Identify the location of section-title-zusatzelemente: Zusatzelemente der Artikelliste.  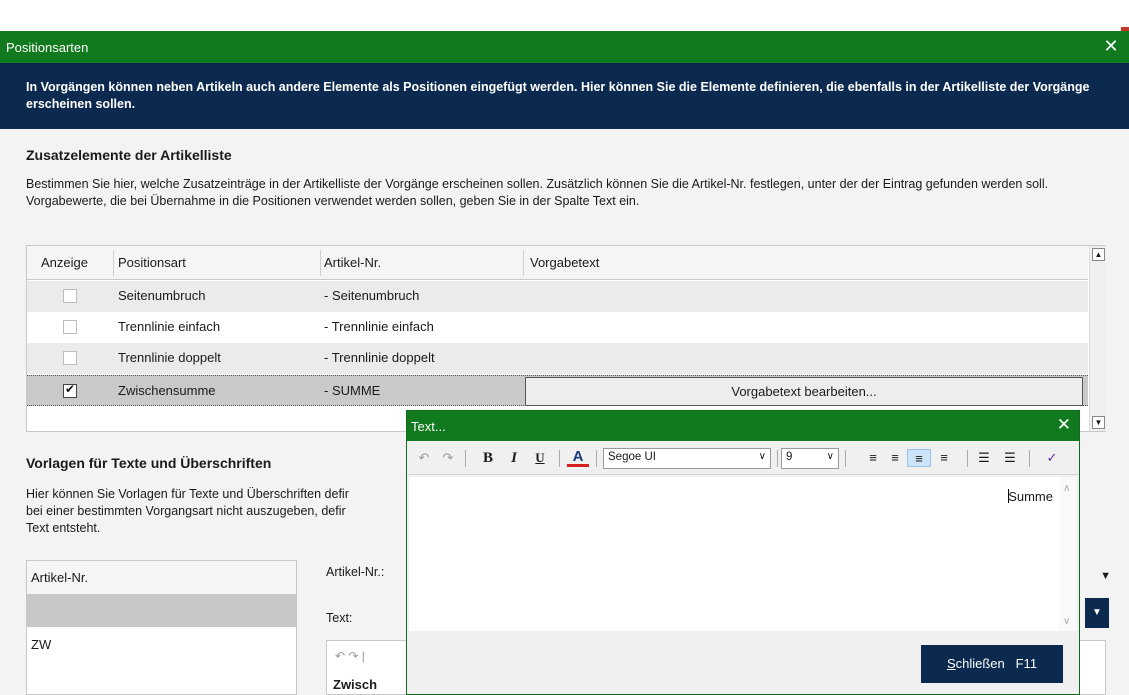
(129, 155).